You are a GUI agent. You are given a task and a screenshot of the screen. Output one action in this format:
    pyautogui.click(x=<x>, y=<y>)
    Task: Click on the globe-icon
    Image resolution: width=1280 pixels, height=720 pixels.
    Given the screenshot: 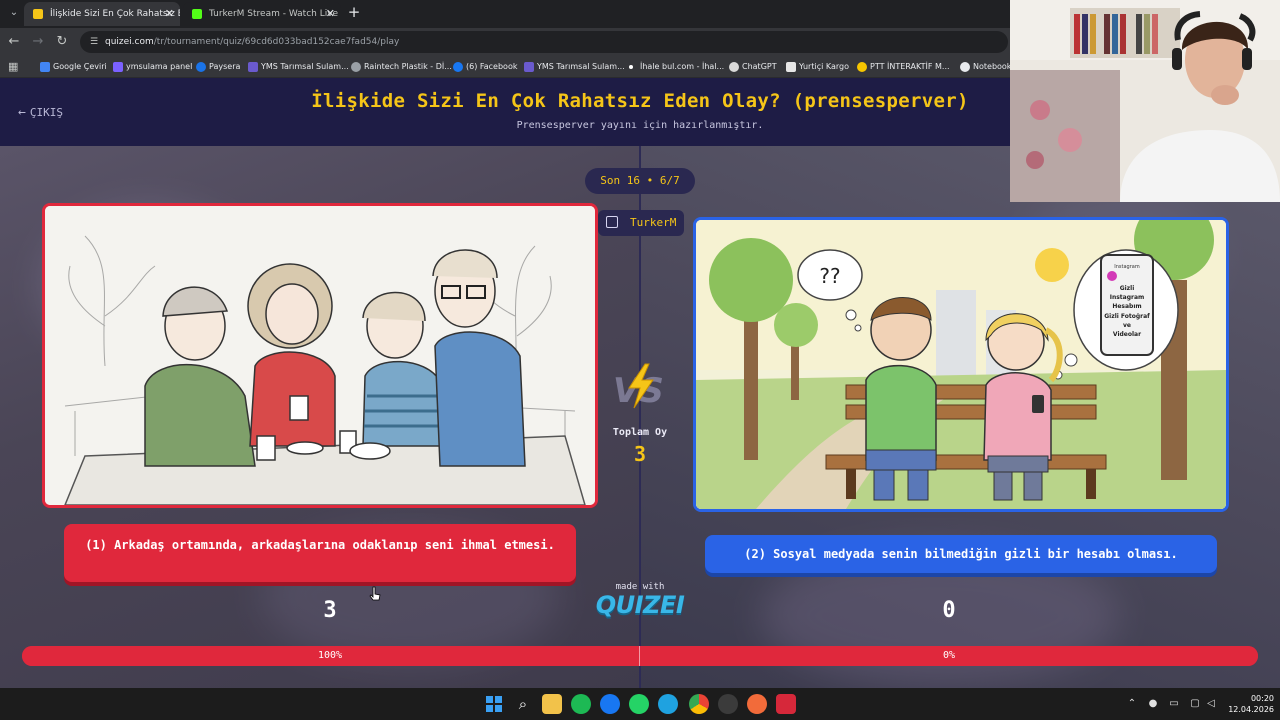 What is the action you would take?
    pyautogui.click(x=356, y=67)
    